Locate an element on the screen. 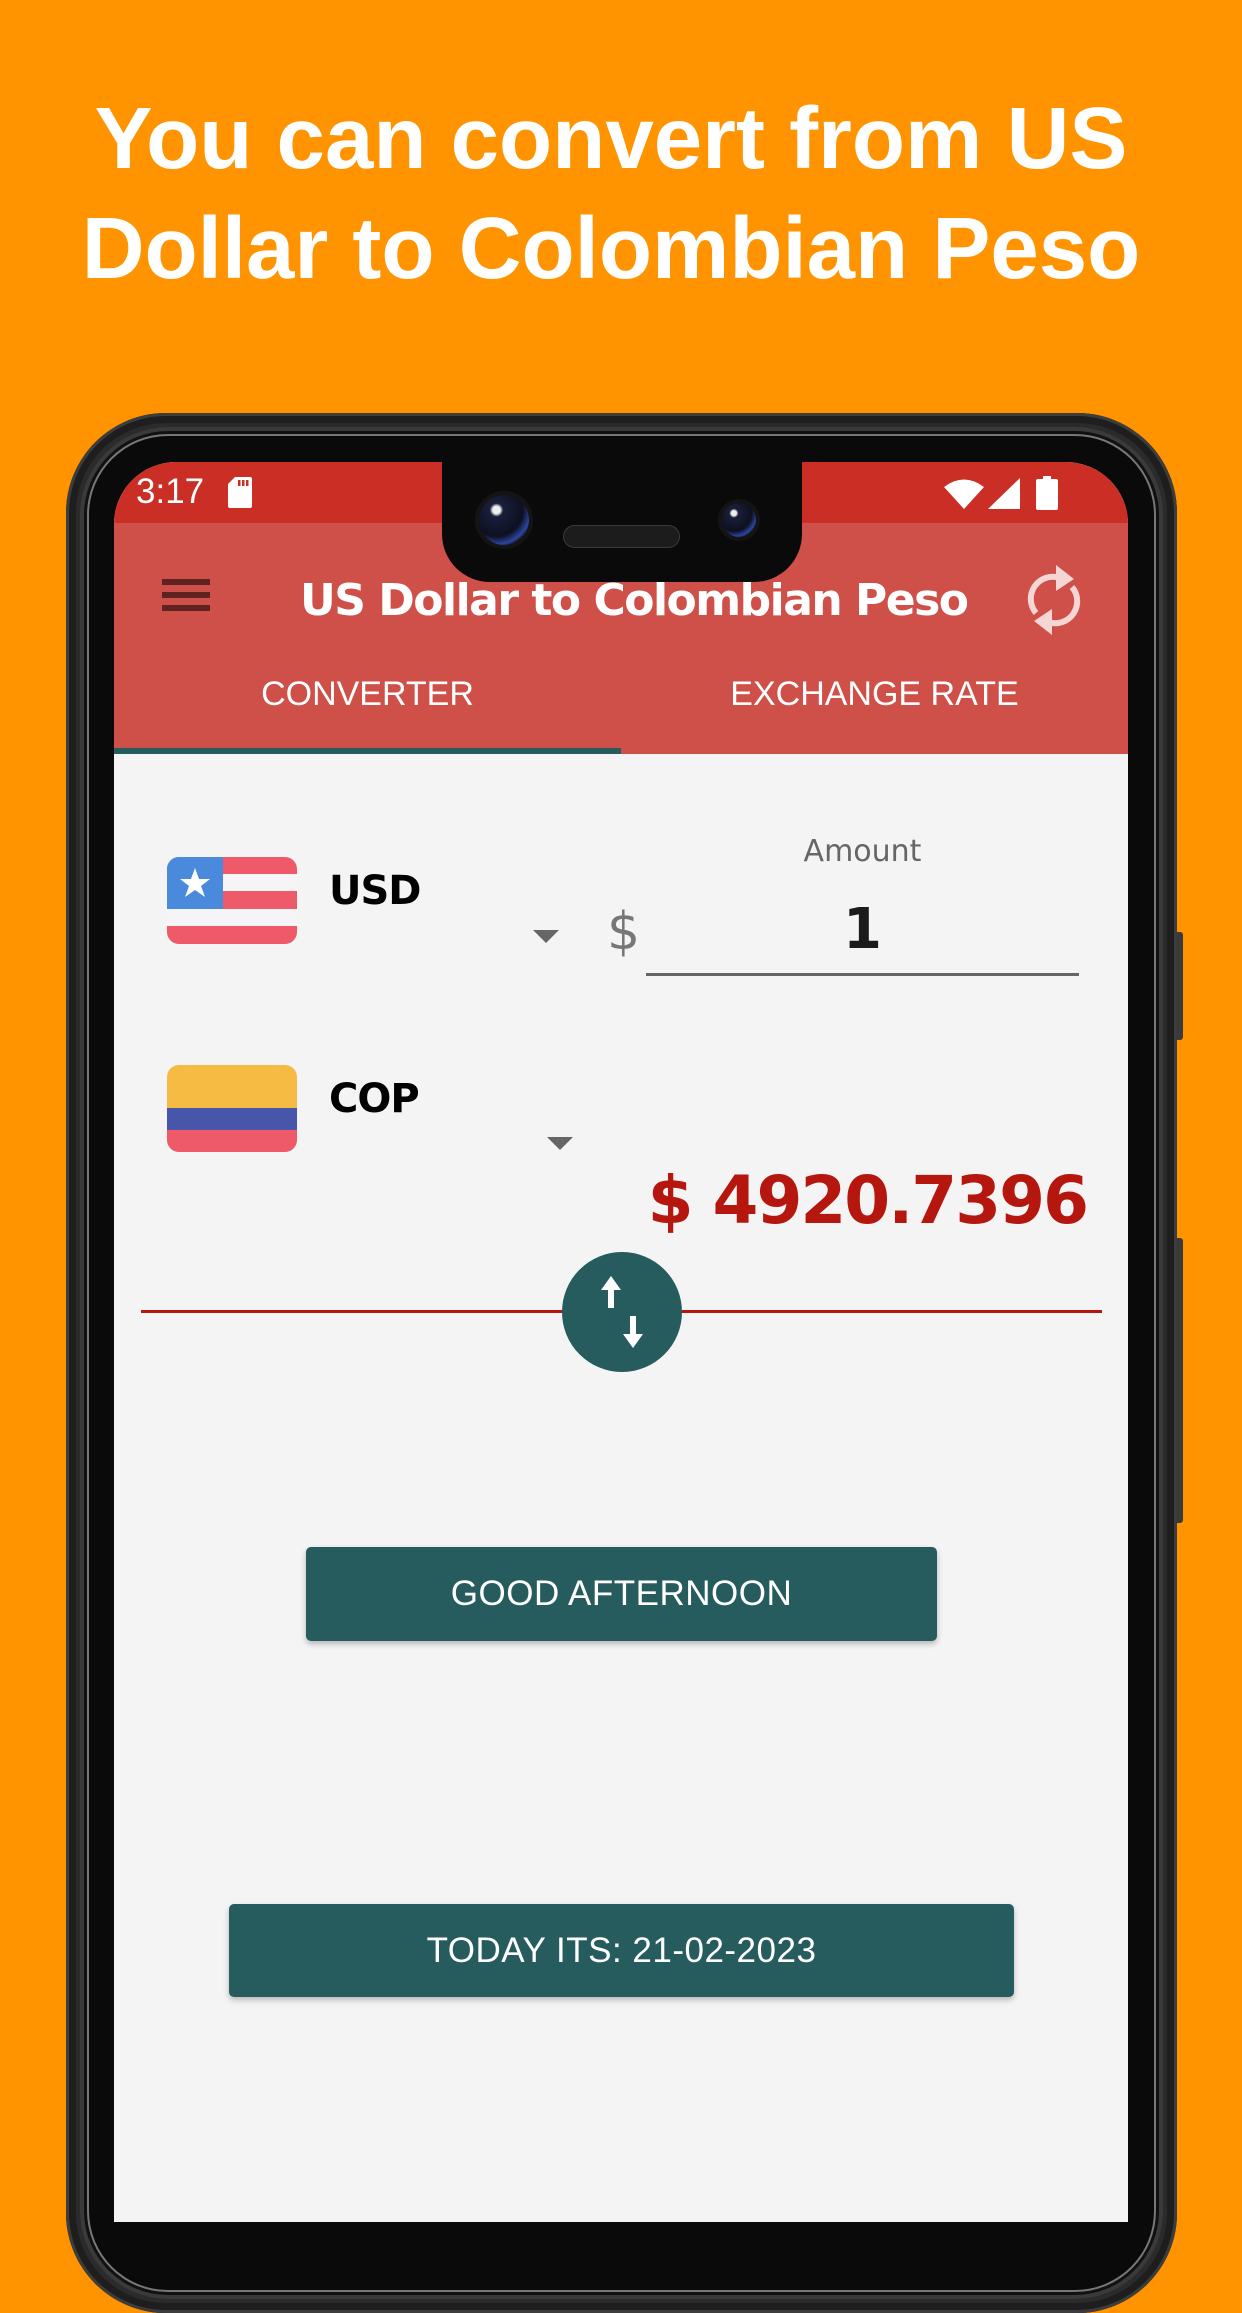 This screenshot has width=1242, height=2313. promo-headline-line1: You can convert from US is located at coordinates (611, 138).